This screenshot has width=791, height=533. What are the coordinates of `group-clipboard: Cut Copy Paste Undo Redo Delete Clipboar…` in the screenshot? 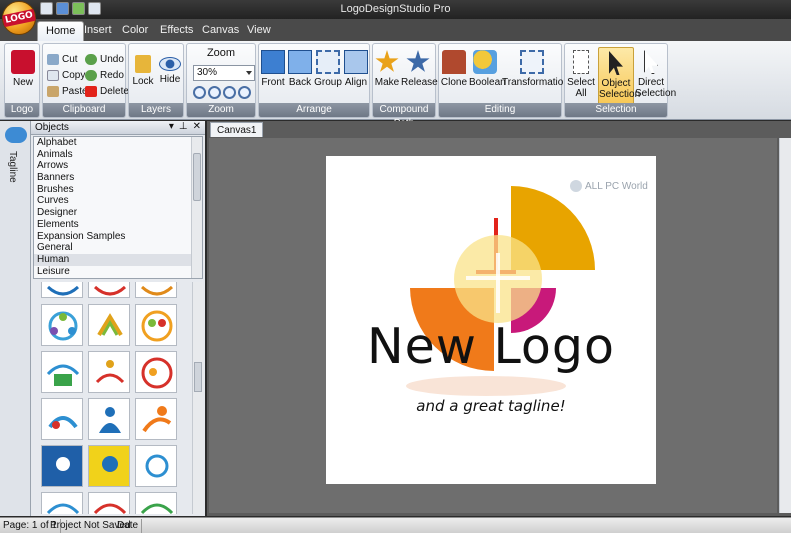 It's located at (85, 80).